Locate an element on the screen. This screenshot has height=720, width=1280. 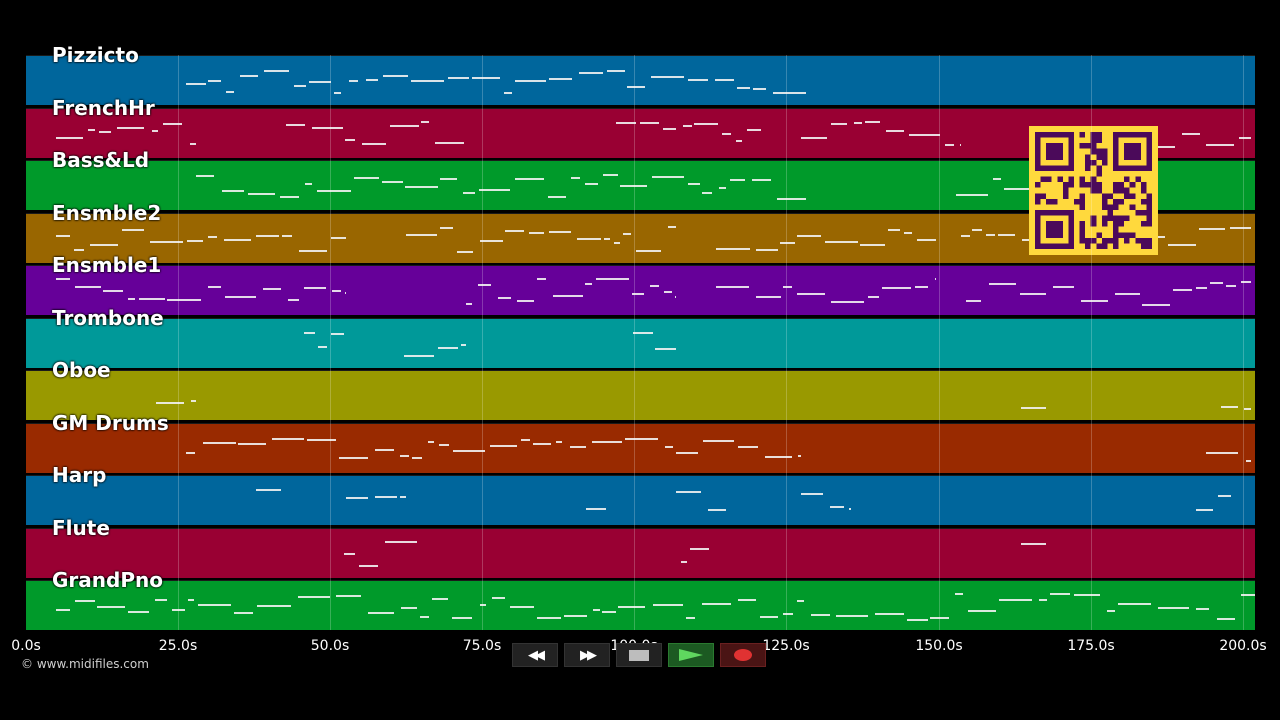
record-icon is located at coordinates (743, 655).